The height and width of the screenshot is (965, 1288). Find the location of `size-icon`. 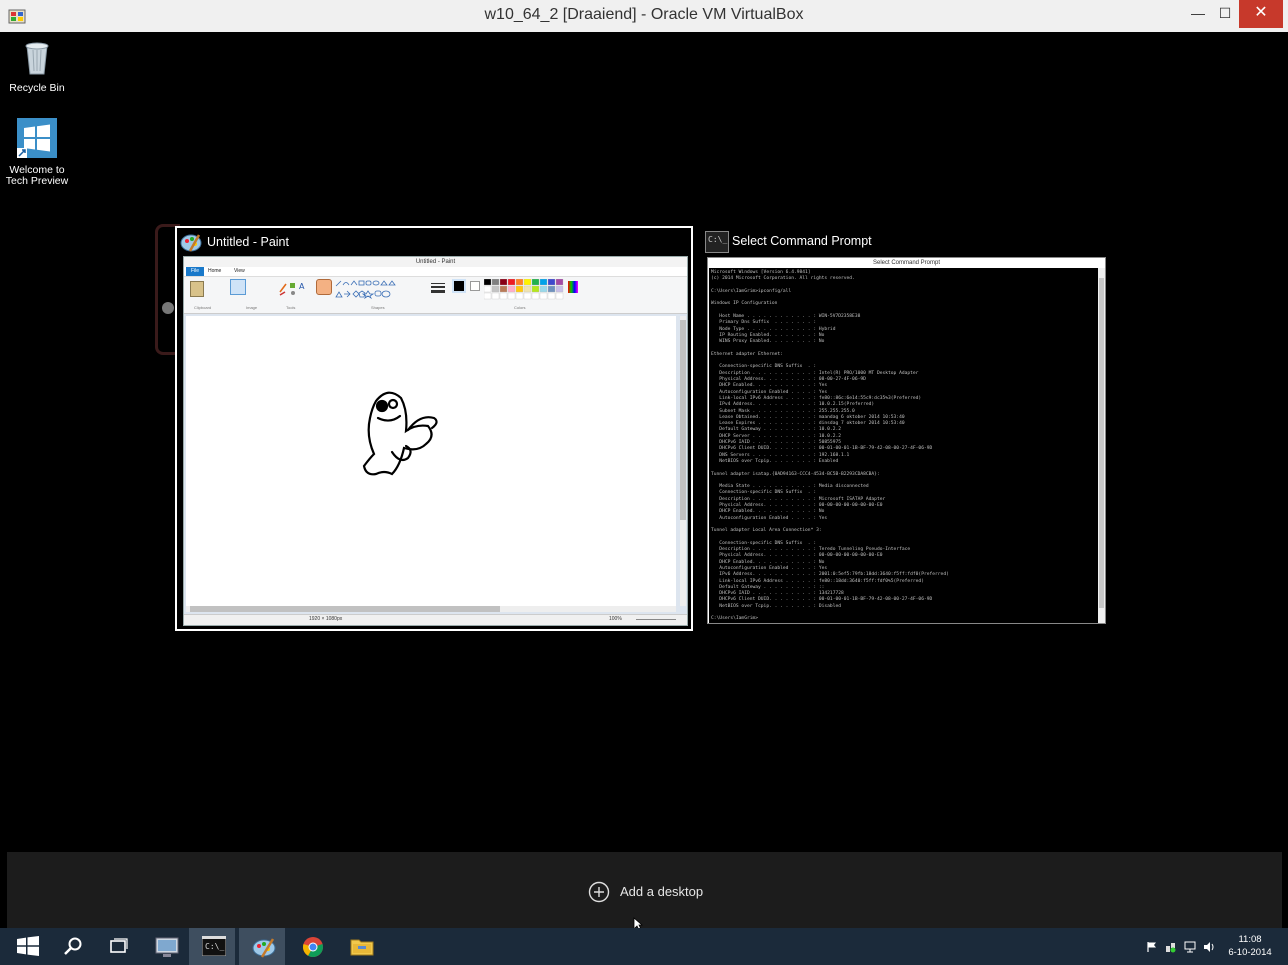

size-icon is located at coordinates (438, 287).